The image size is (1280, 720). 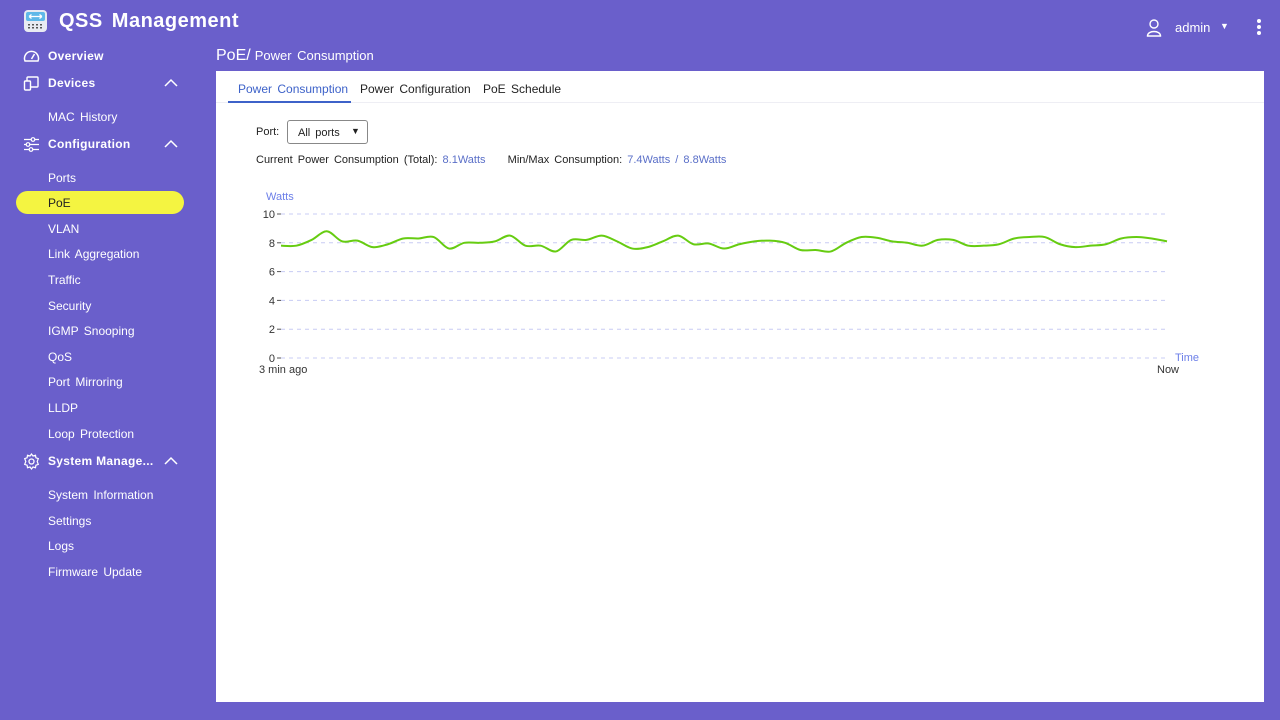 I want to click on sidebar-item-security: Security, so click(x=100, y=305).